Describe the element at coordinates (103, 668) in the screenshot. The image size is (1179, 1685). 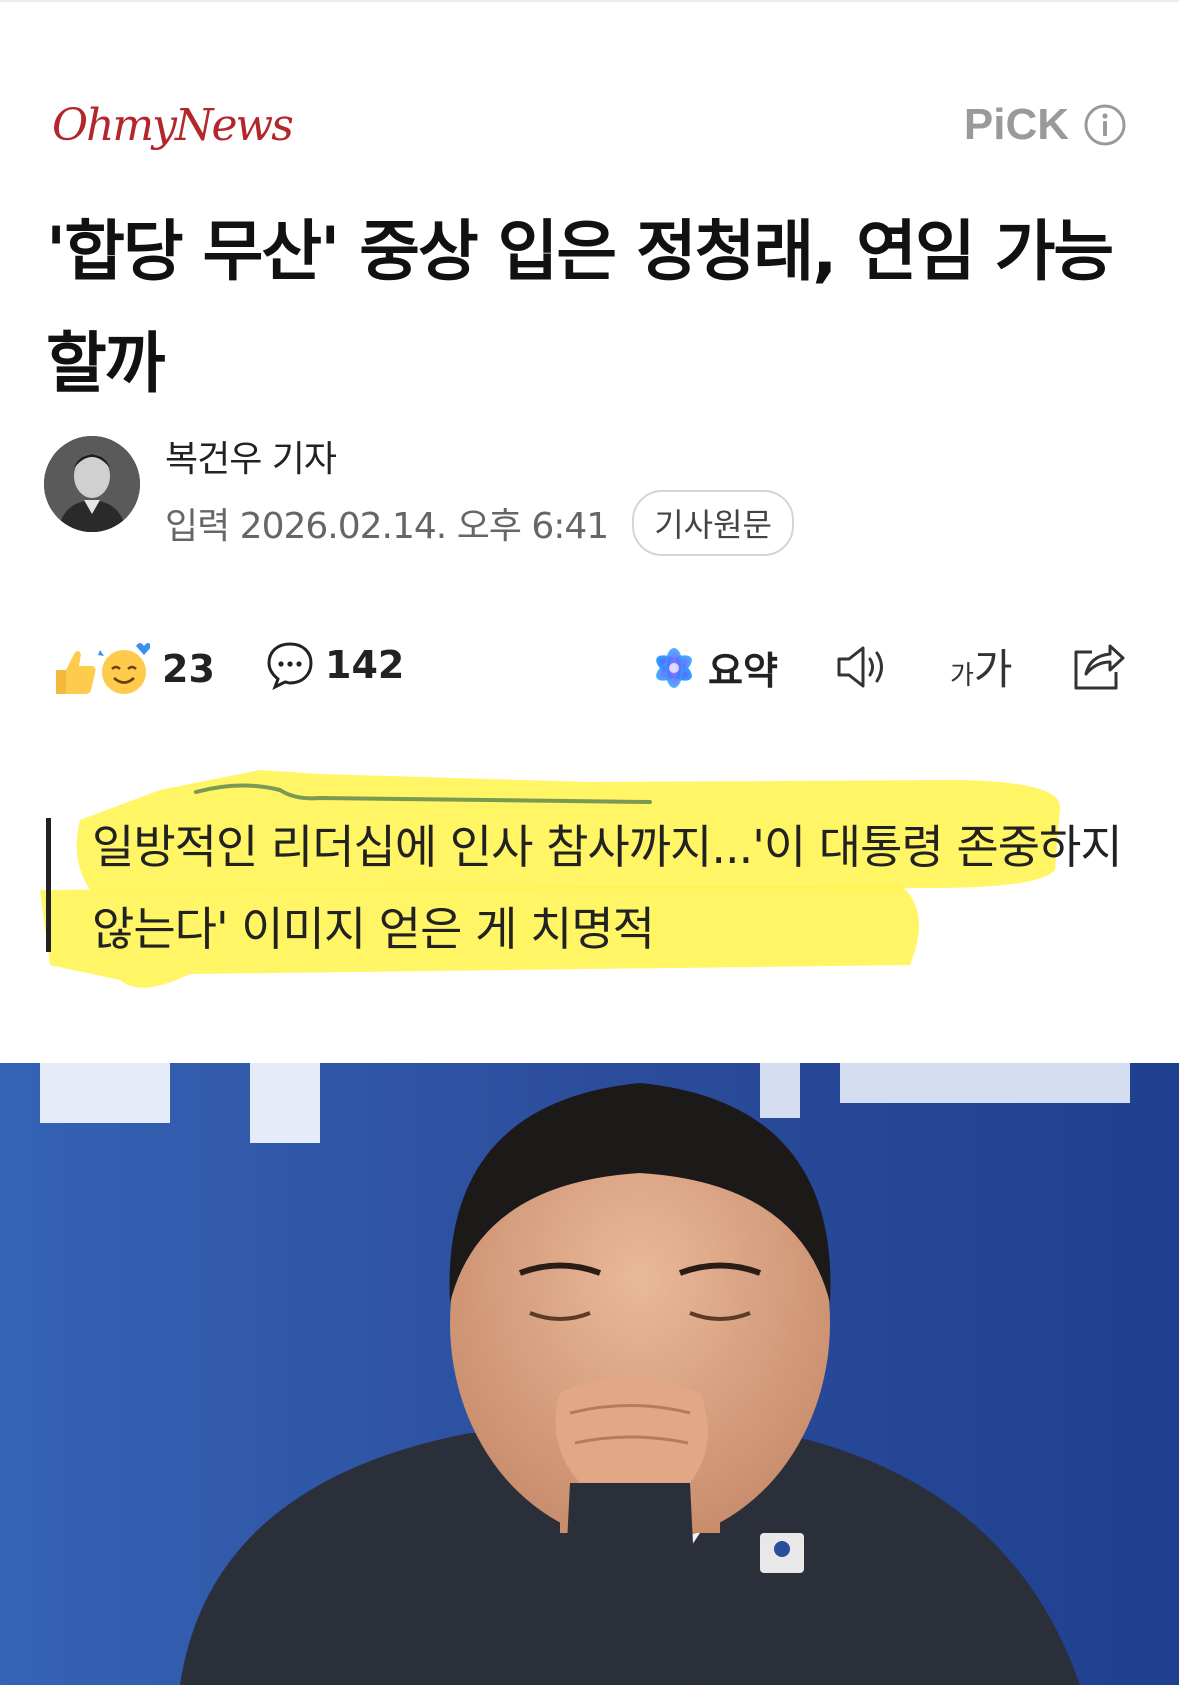
I see `reaction-emoji-icon` at that location.